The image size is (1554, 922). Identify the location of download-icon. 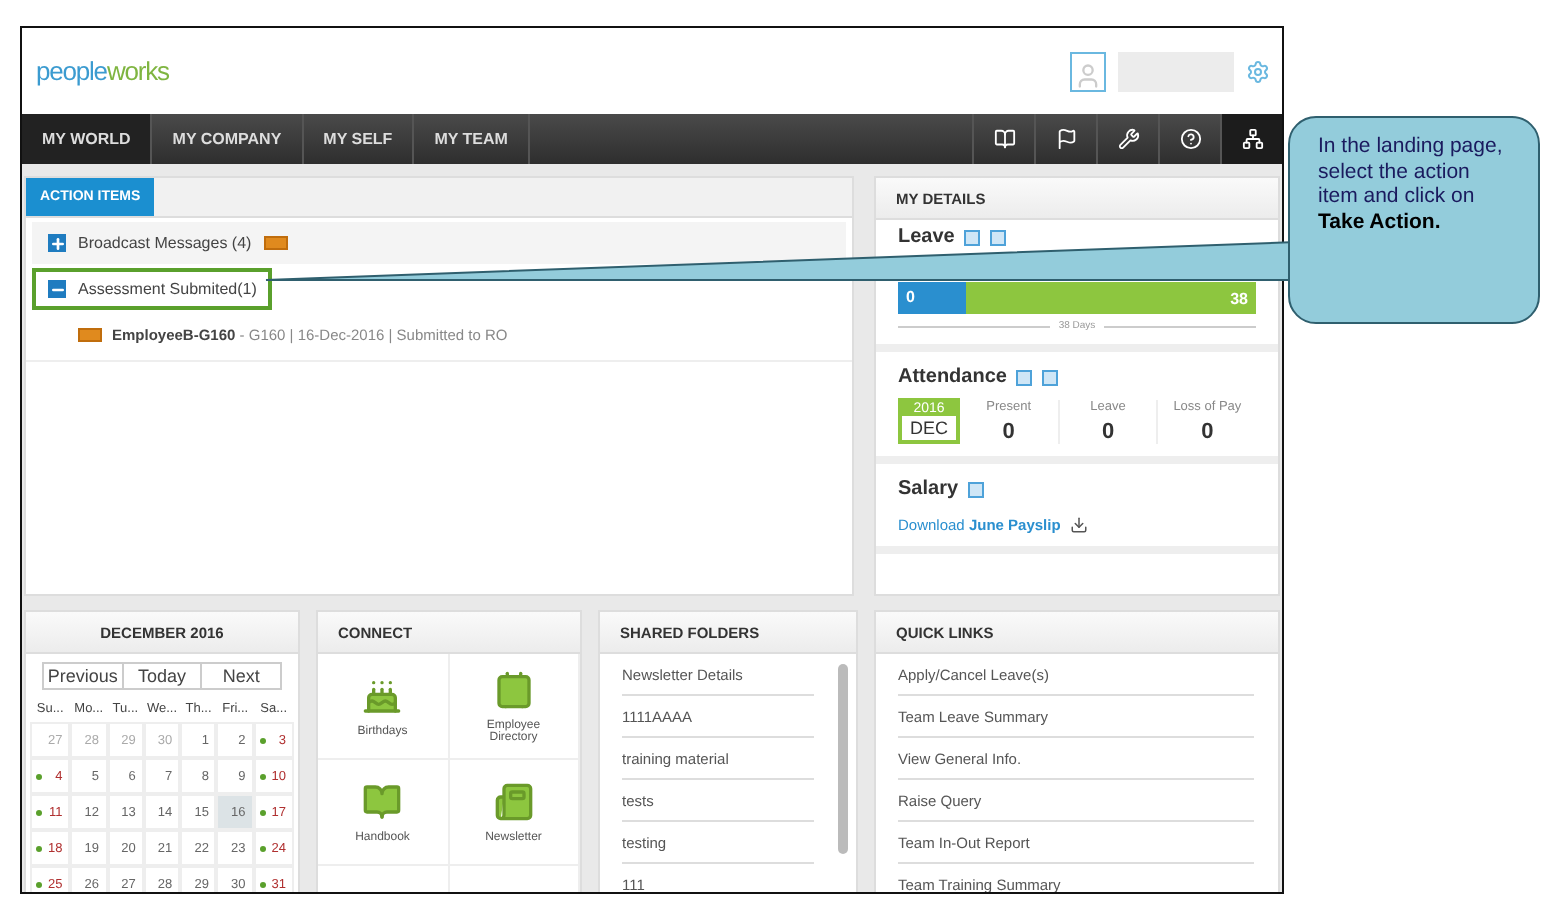
(1079, 525).